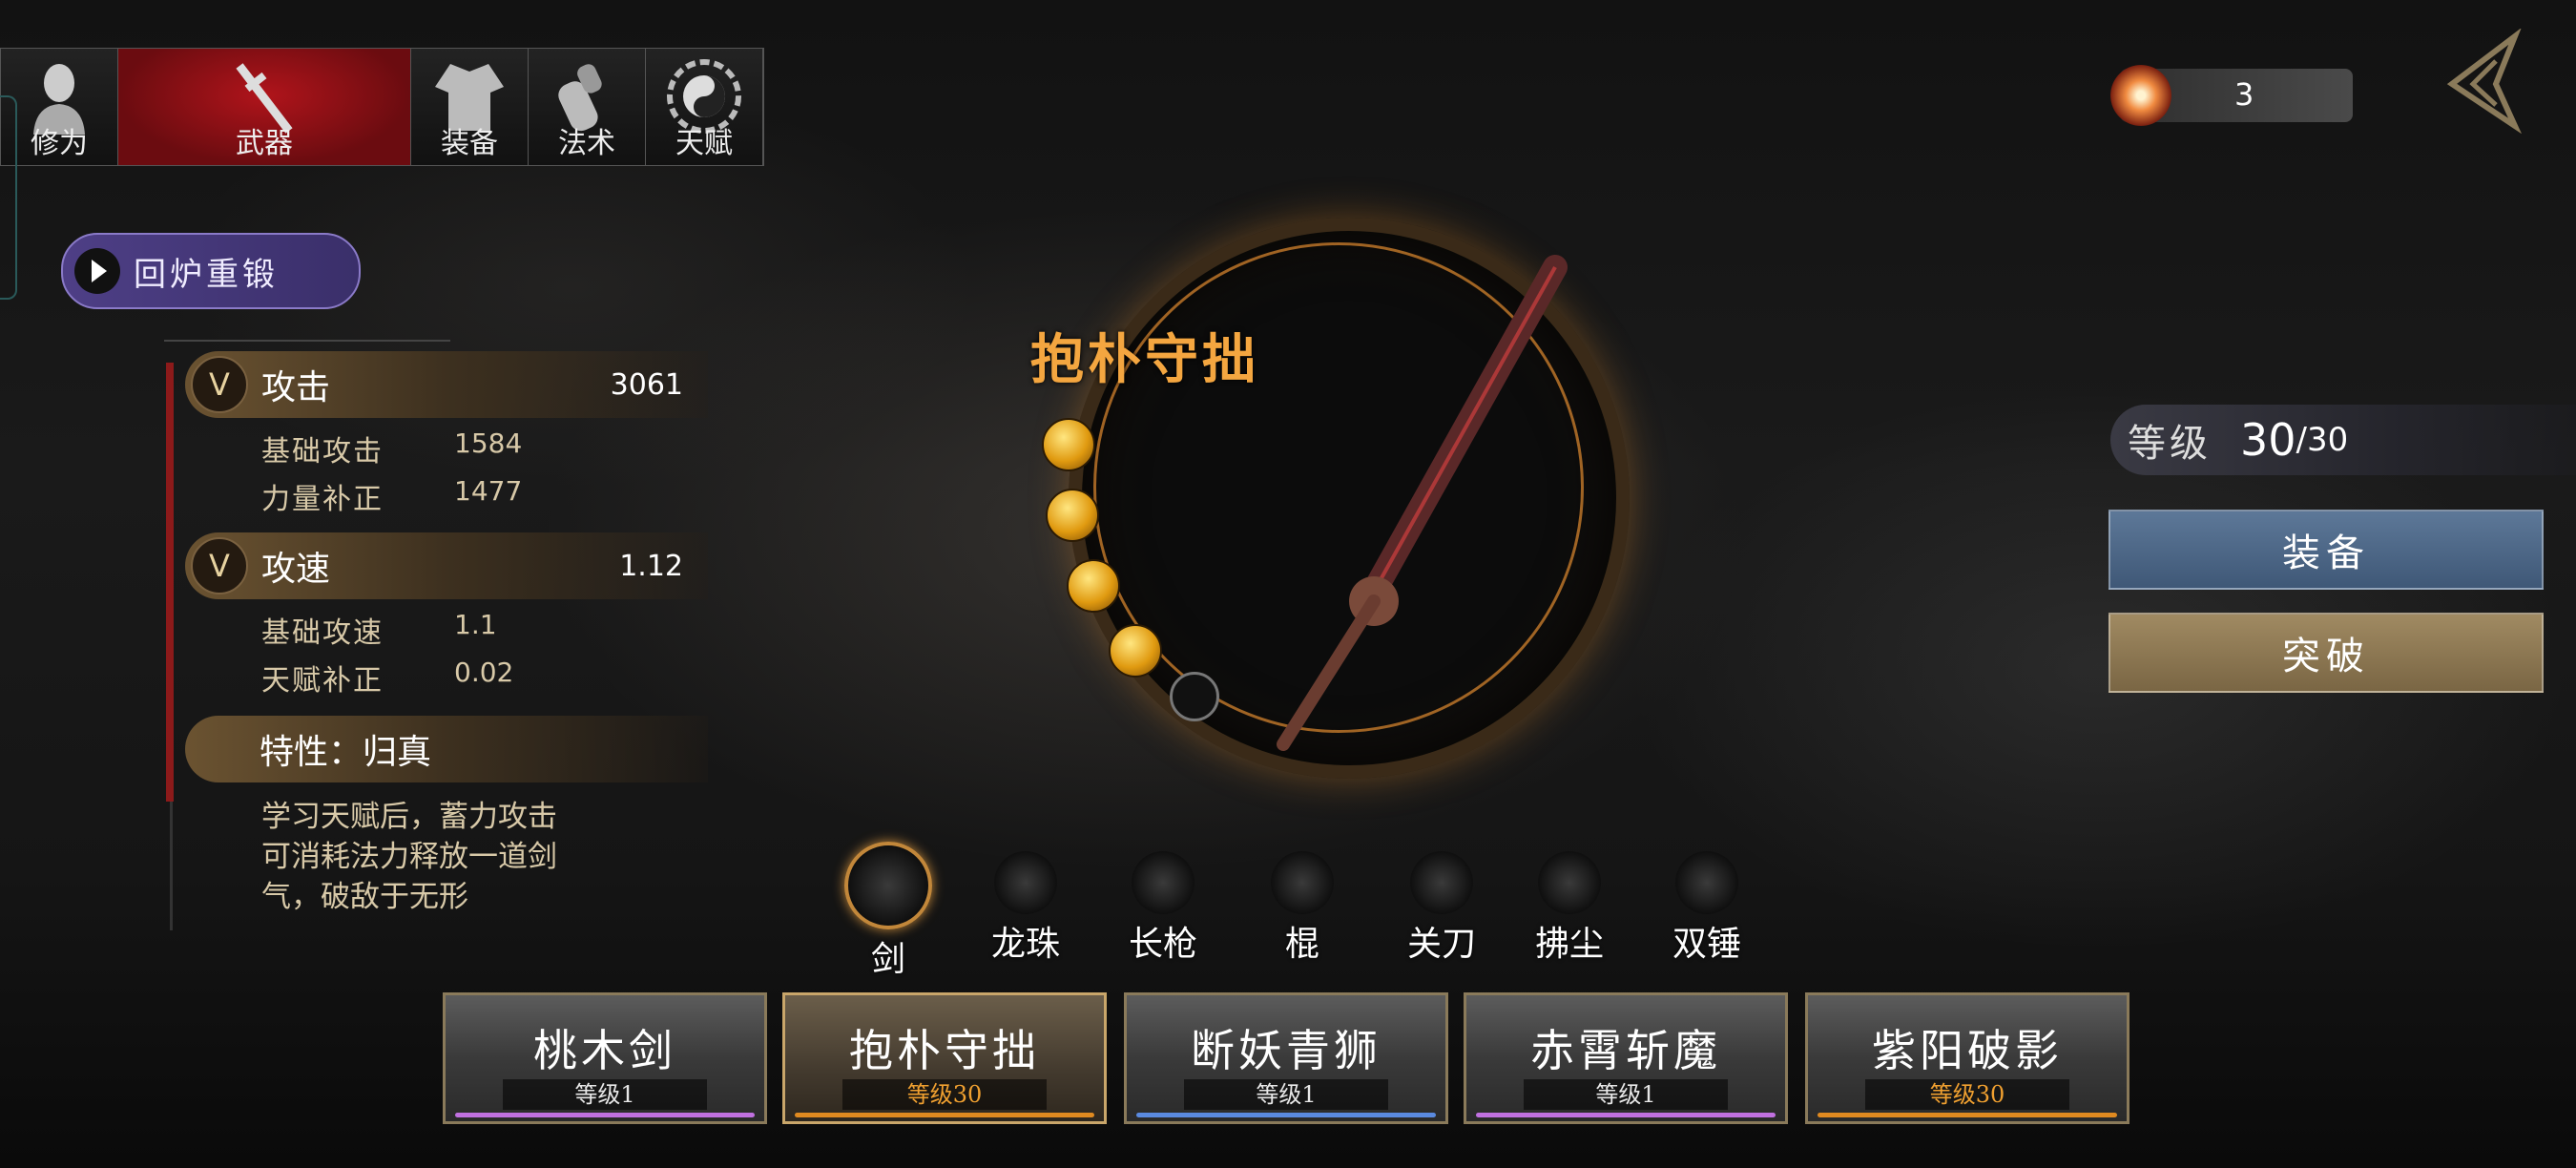  I want to click on weapon-type-spear: 长枪, so click(1163, 907).